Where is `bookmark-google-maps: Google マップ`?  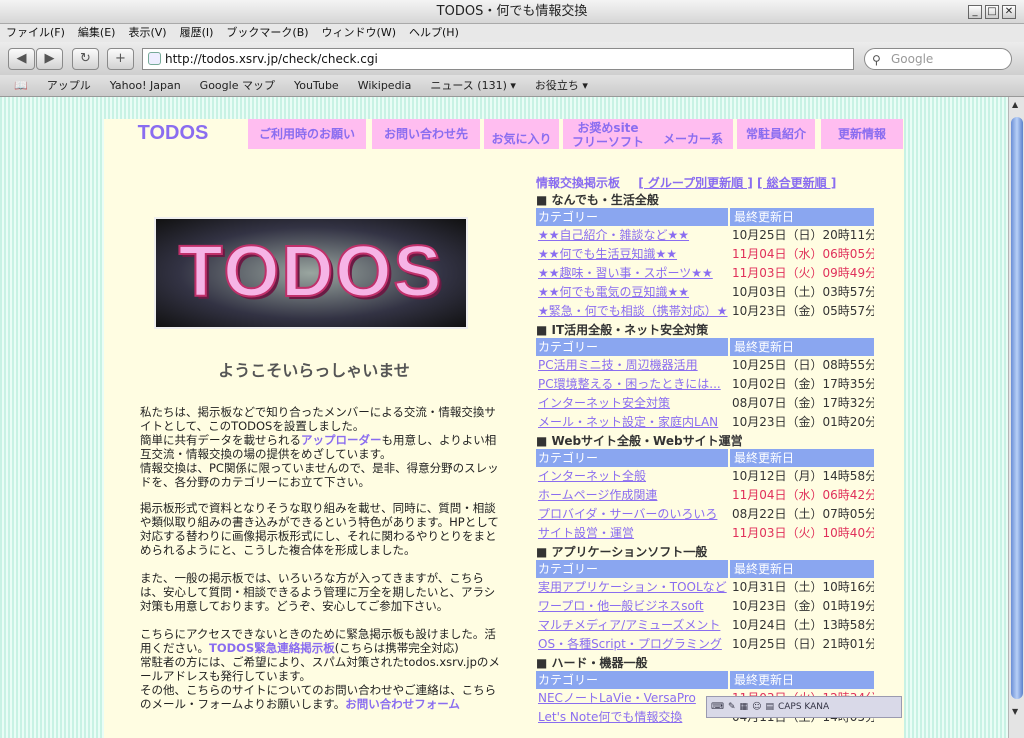 bookmark-google-maps: Google マップ is located at coordinates (237, 85).